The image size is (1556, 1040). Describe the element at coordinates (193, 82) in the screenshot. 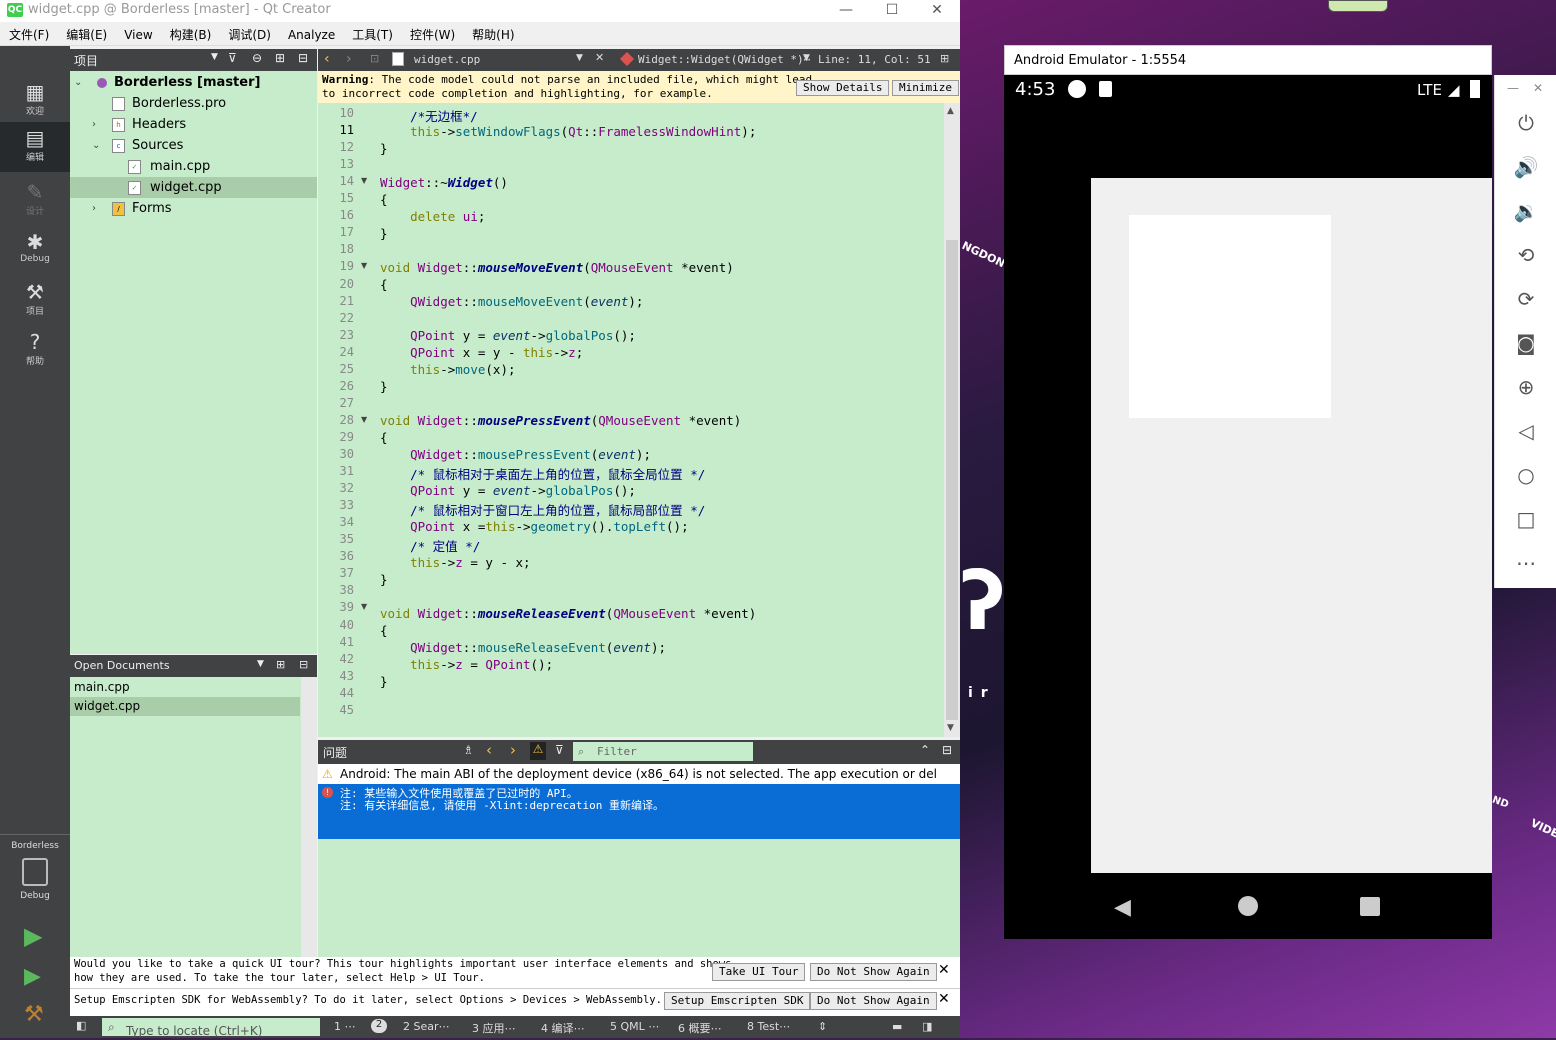

I see `tree-item-project: ⌄ Borderless [master]` at that location.